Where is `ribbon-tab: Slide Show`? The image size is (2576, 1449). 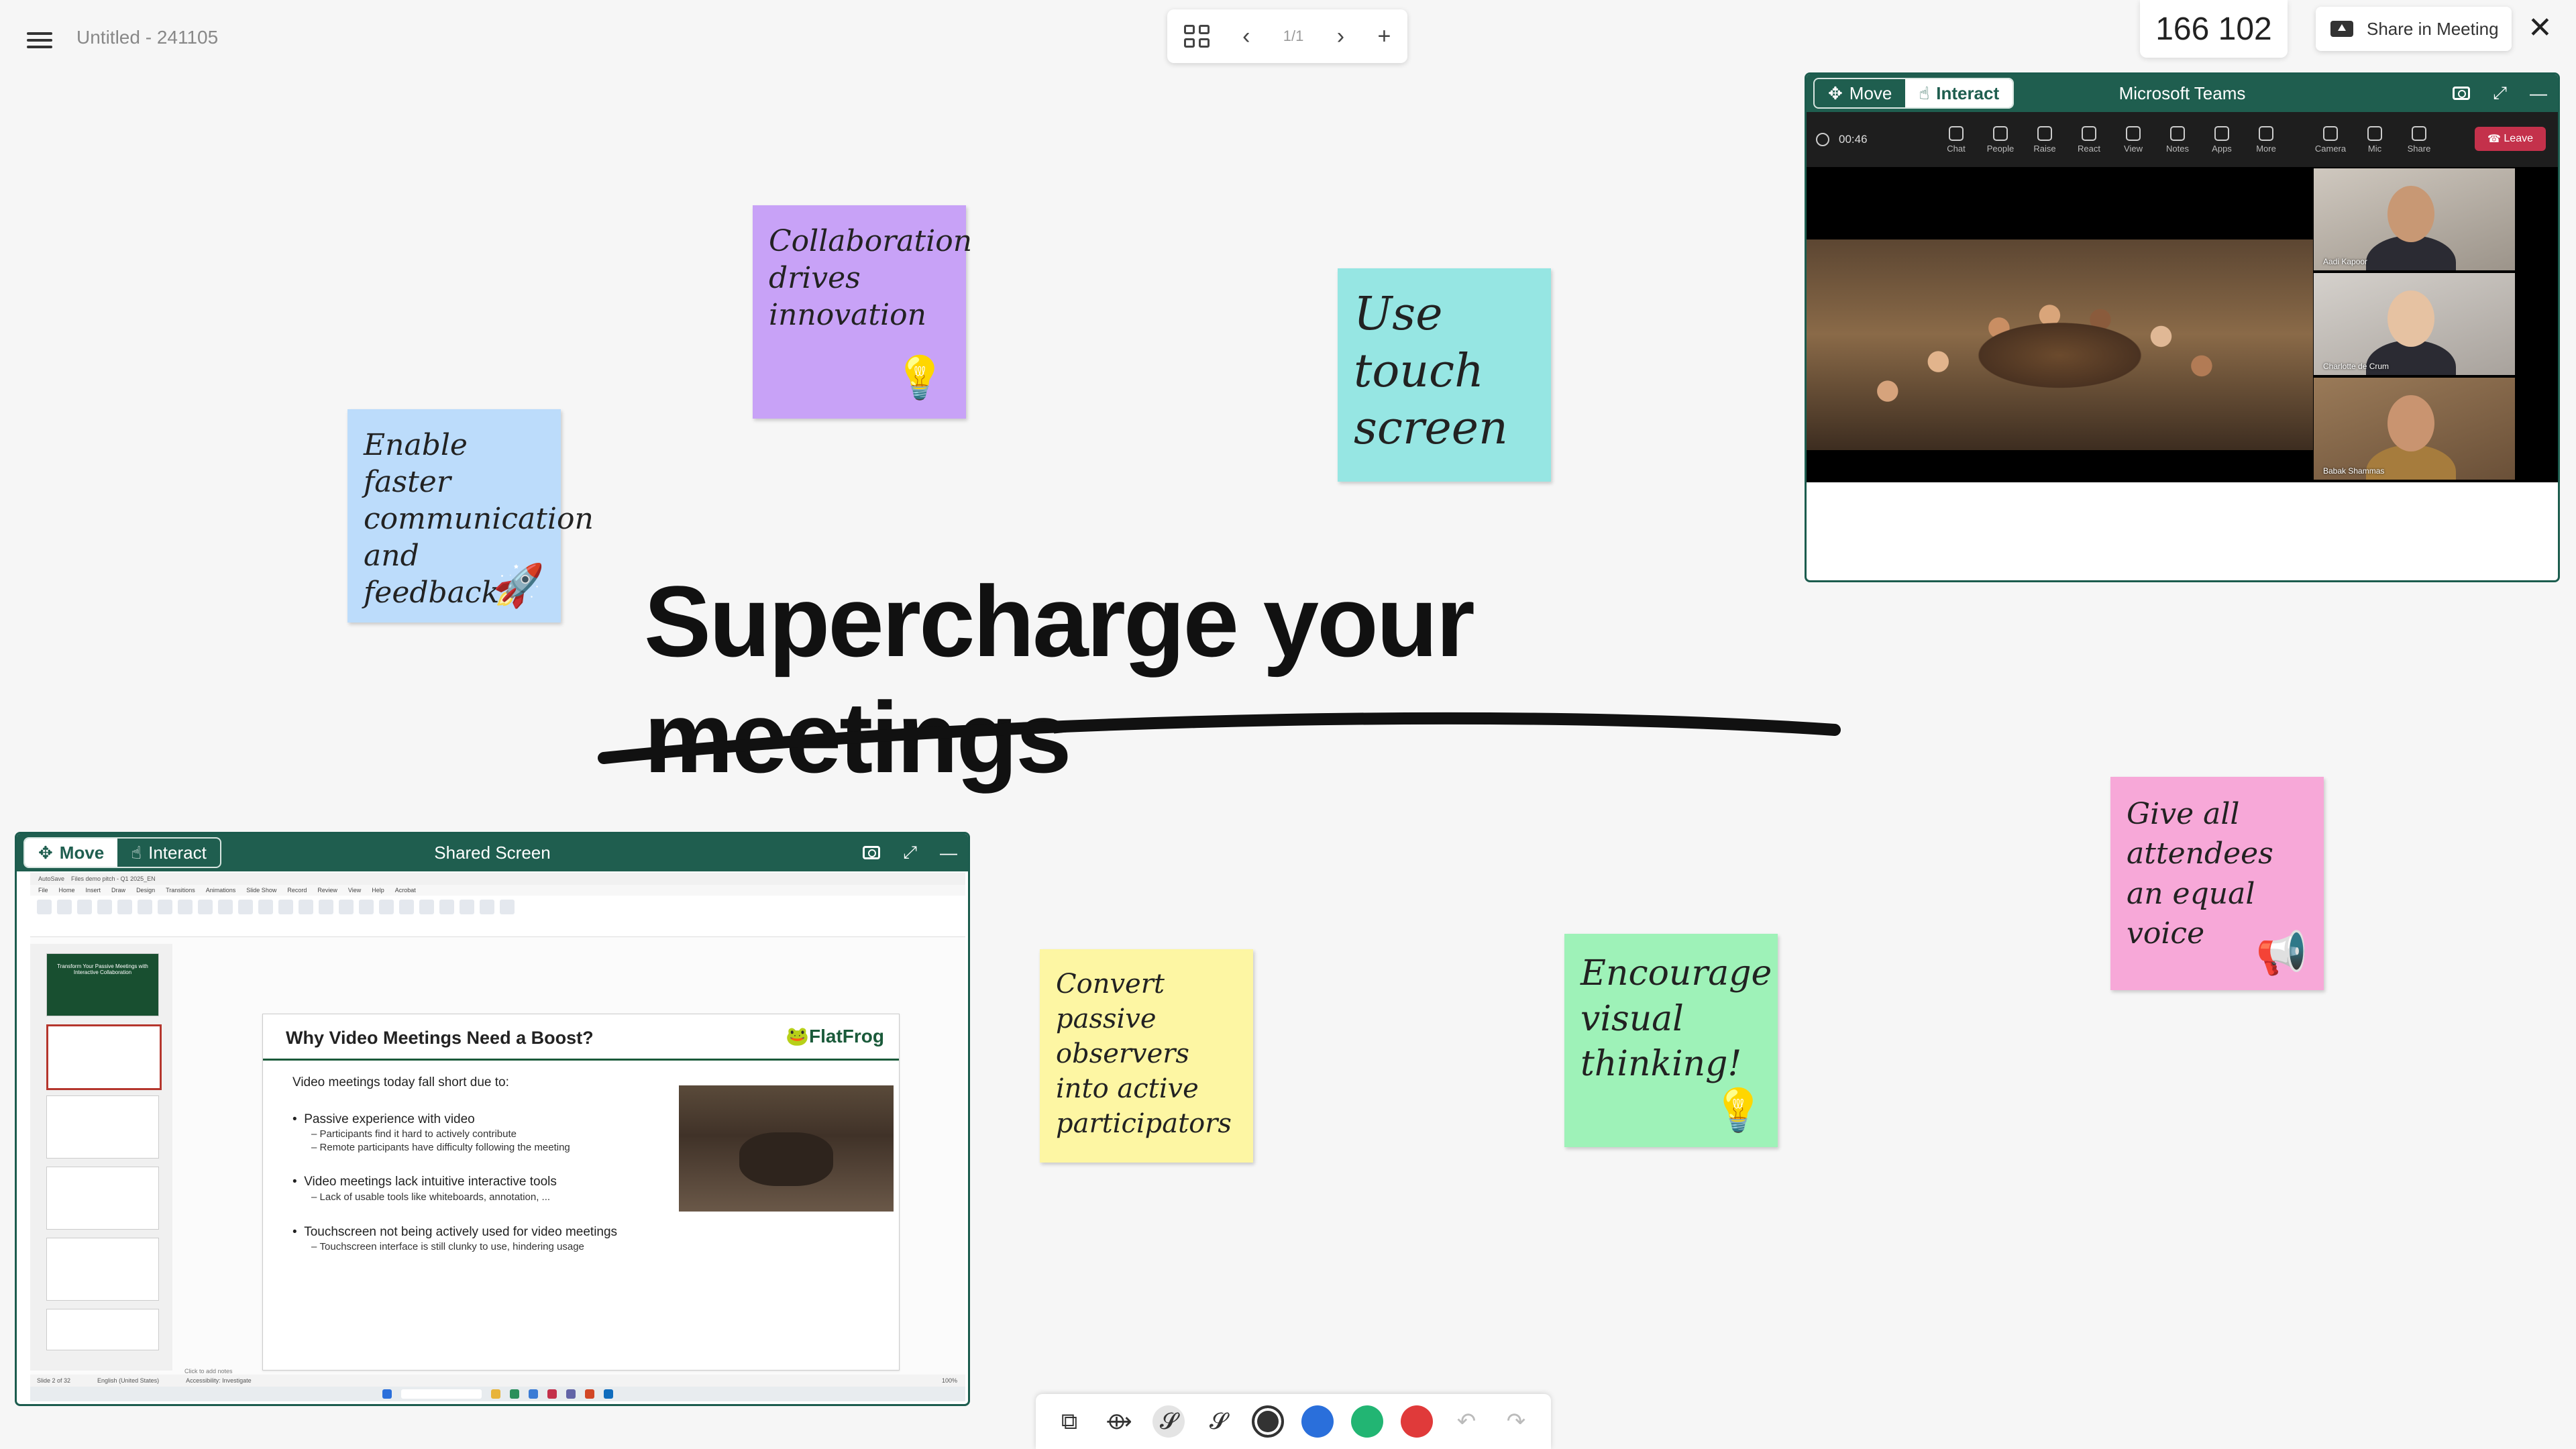
ribbon-tab: Slide Show is located at coordinates (261, 890).